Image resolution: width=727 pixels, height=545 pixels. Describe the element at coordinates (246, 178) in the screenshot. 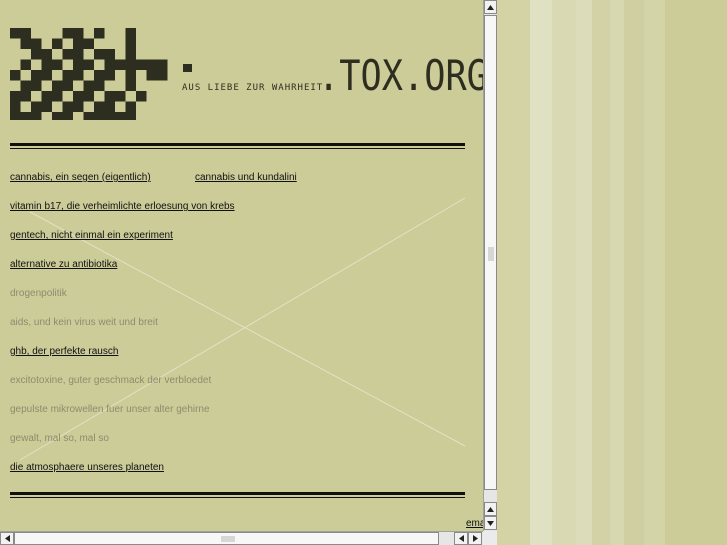

I see `menu-link-cannabis-kundalini: cannabis und kundalini` at that location.